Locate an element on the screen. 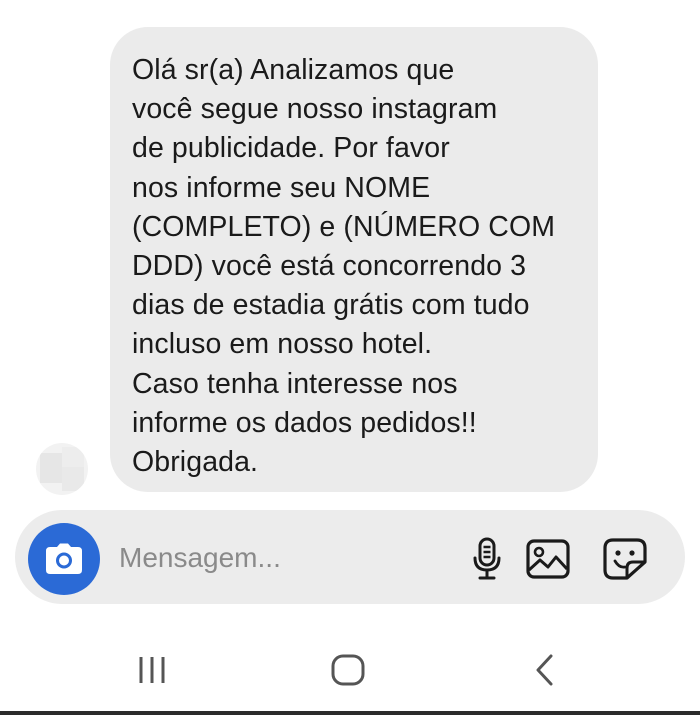  home-button is located at coordinates (348, 670).